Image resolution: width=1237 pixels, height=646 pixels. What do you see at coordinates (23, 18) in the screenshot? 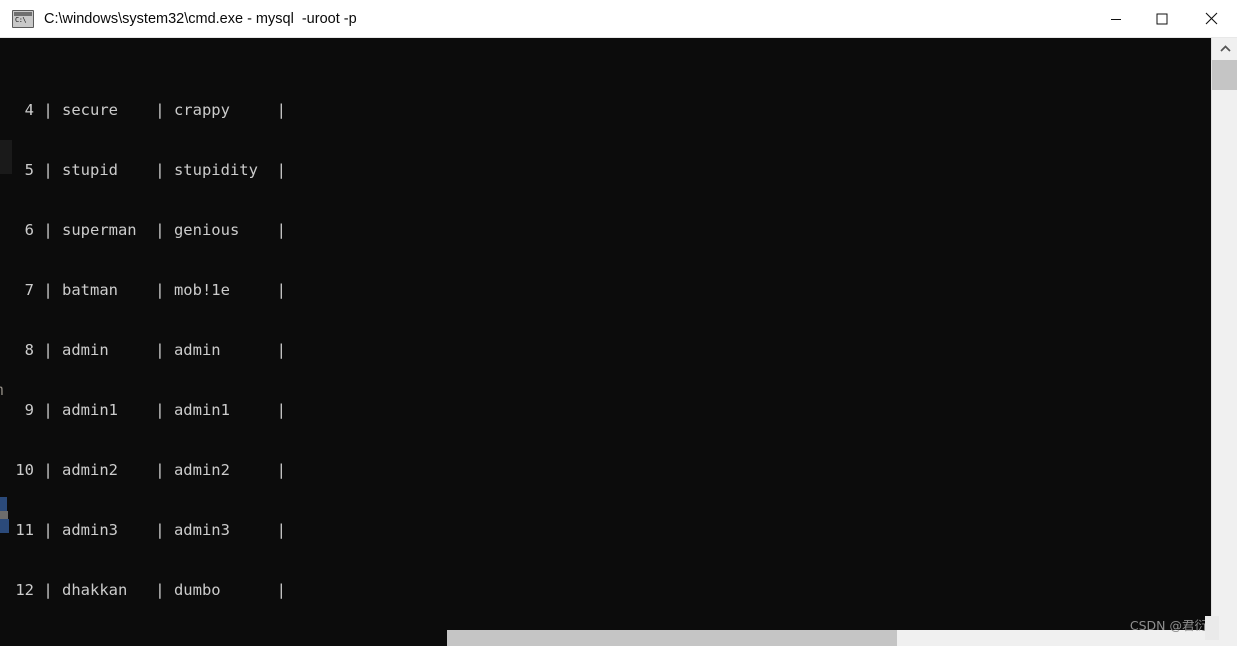
I see `cmd-icon` at bounding box center [23, 18].